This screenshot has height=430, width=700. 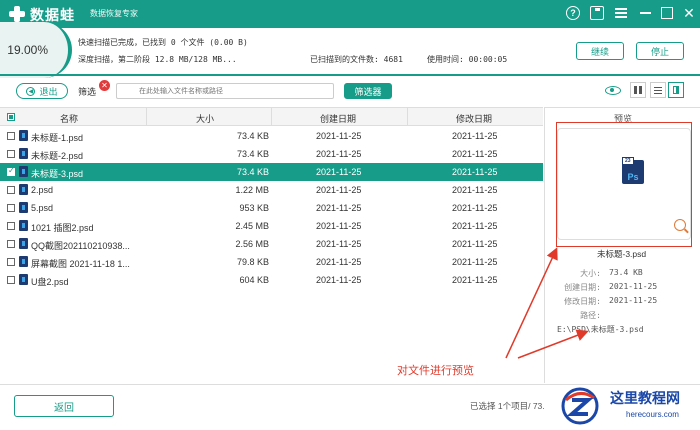 What do you see at coordinates (553, 344) in the screenshot?
I see `arrow-to-path` at bounding box center [553, 344].